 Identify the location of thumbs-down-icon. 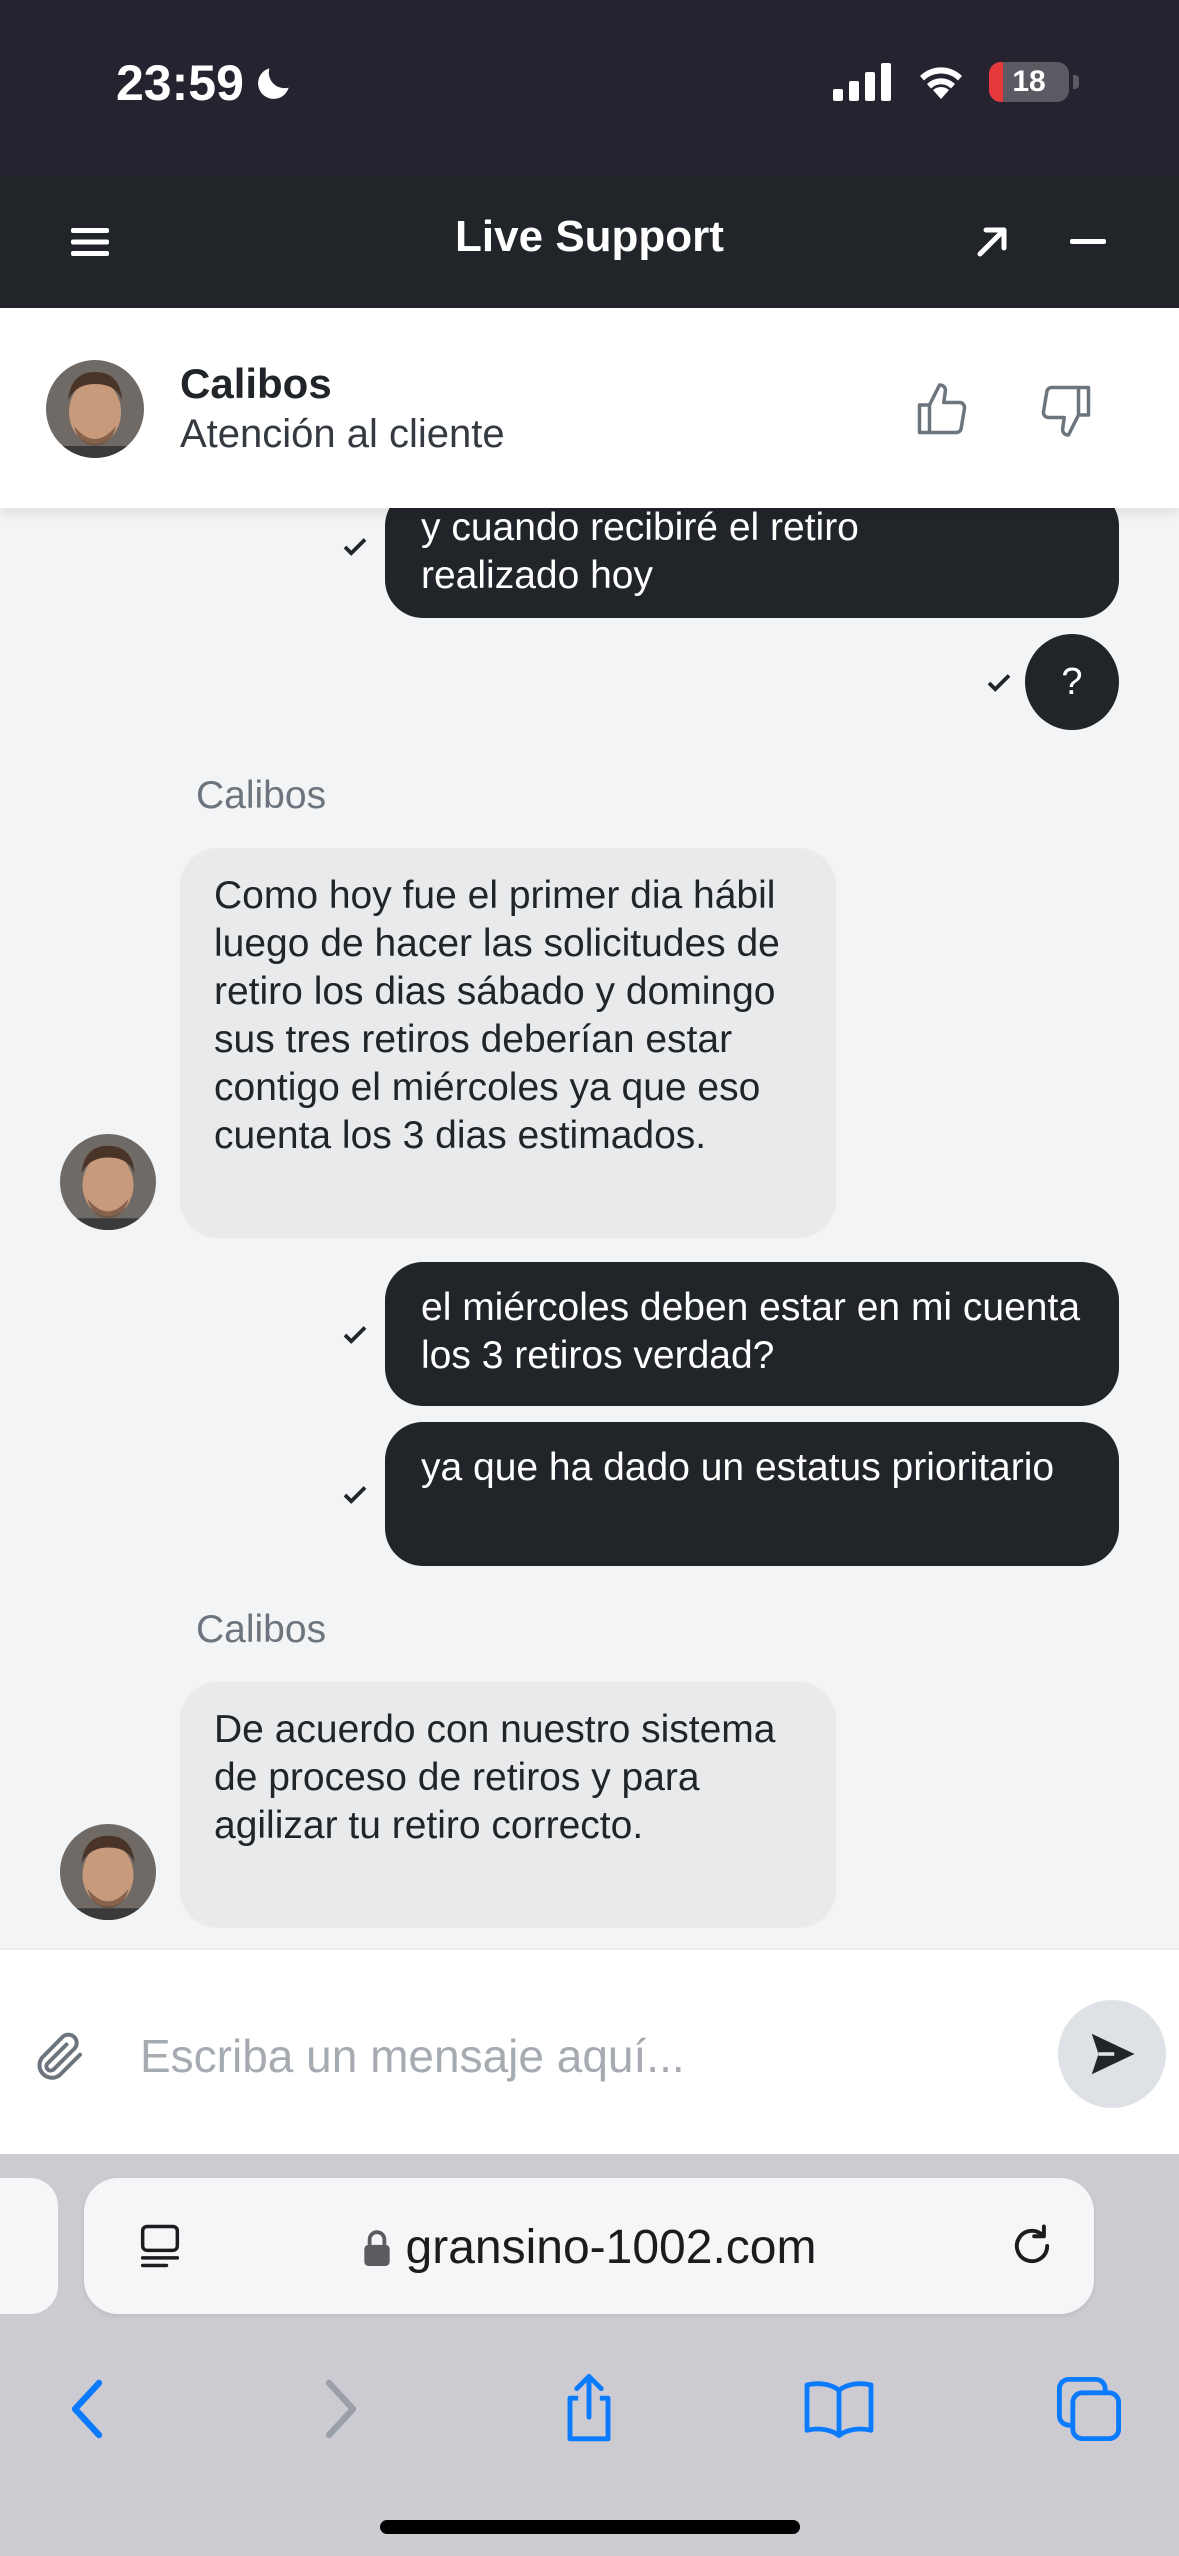
(1066, 411).